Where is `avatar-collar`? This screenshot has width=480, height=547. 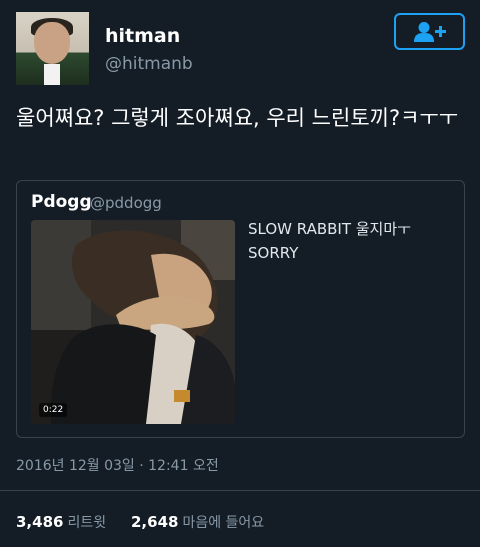
avatar-collar is located at coordinates (52, 74).